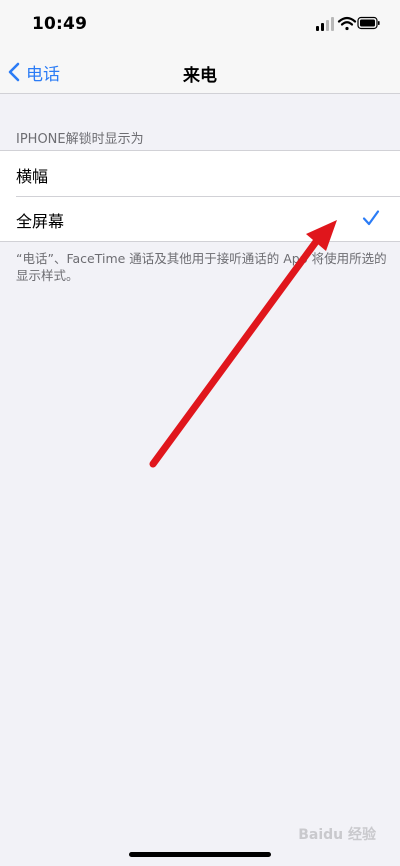  I want to click on status-icons, so click(348, 23).